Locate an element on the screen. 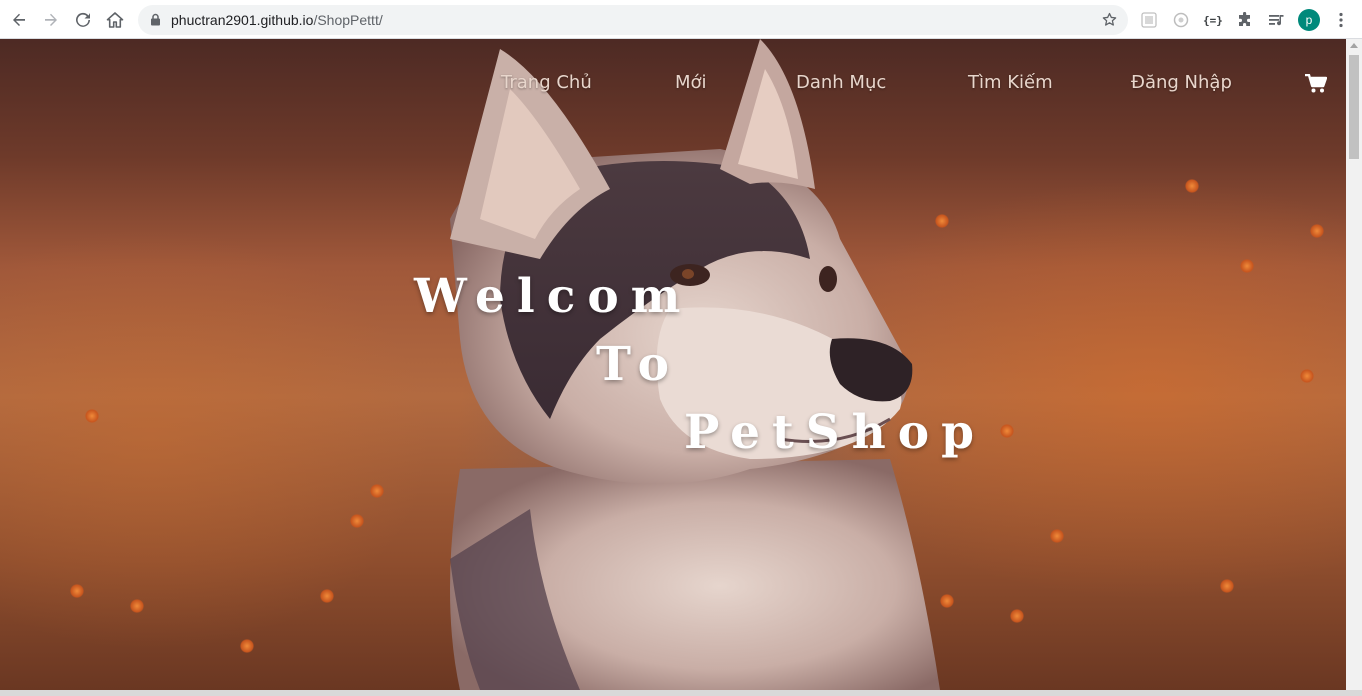 The height and width of the screenshot is (696, 1362). forward-arrow-icon is located at coordinates (51, 20).